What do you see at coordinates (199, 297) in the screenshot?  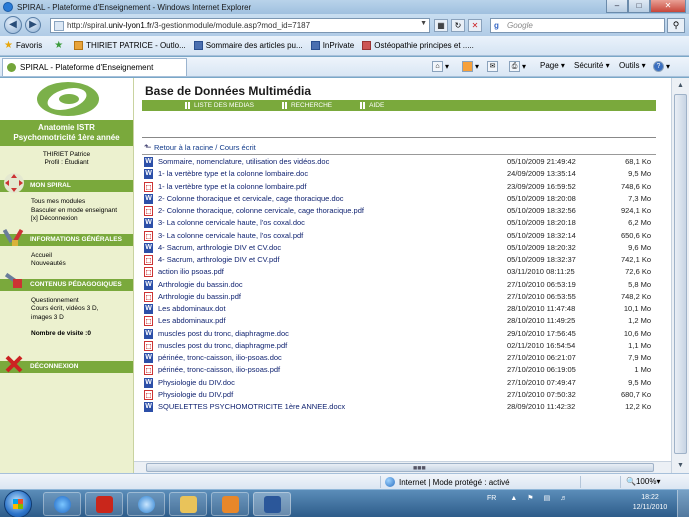 I see `file-link: Arthrologie du bassin.pdf` at bounding box center [199, 297].